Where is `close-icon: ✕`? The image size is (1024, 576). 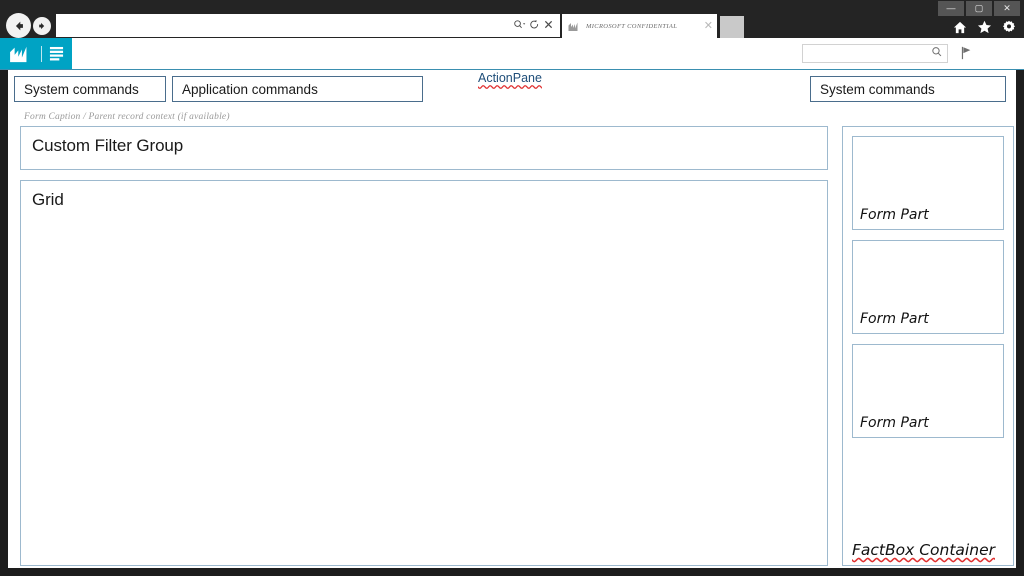 close-icon: ✕ is located at coordinates (707, 26).